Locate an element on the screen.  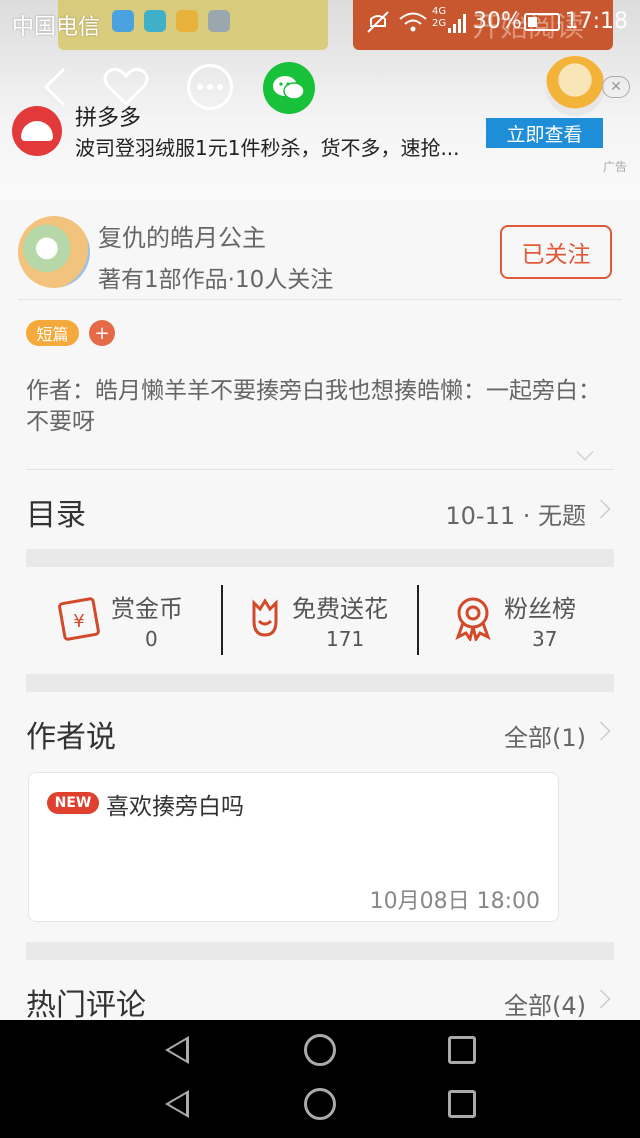
carrier-label: 中国电信 is located at coordinates (56, 27).